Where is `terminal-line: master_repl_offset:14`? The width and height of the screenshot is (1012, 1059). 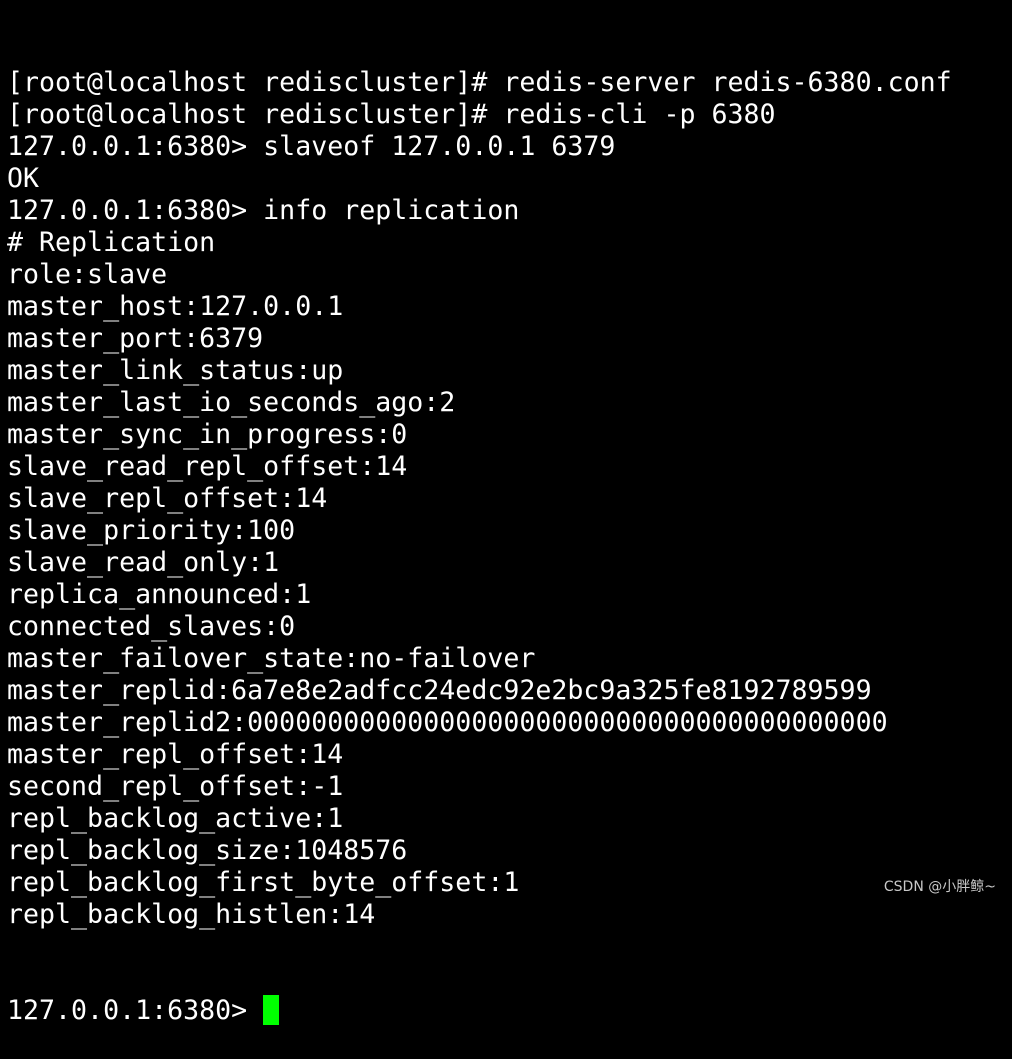 terminal-line: master_repl_offset:14 is located at coordinates (175, 754).